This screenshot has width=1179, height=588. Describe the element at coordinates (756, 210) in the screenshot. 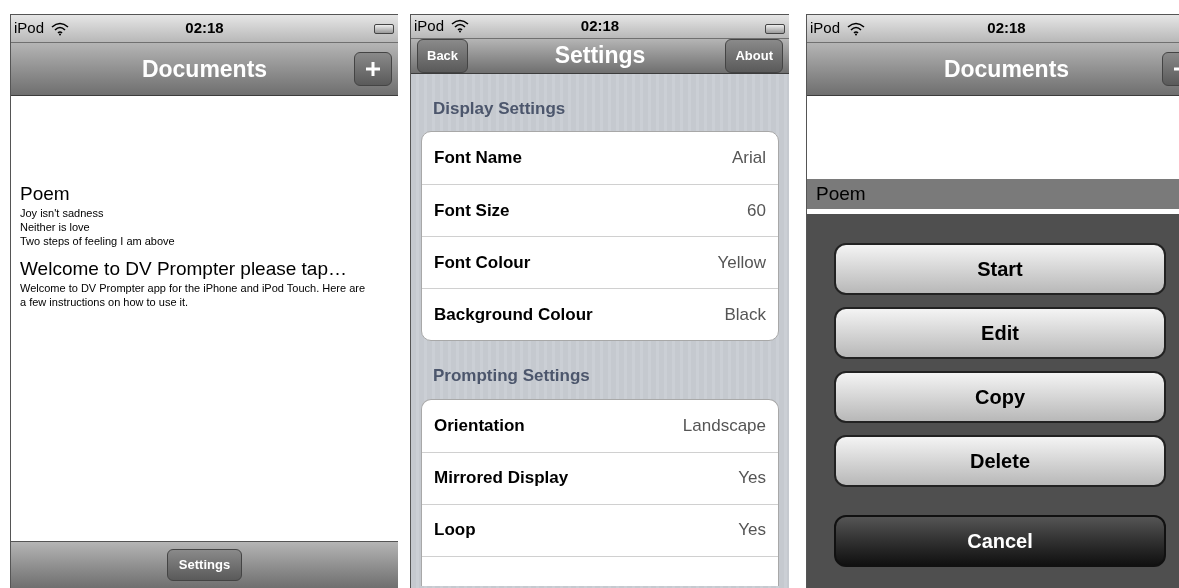

I see `setting-value: 60` at that location.